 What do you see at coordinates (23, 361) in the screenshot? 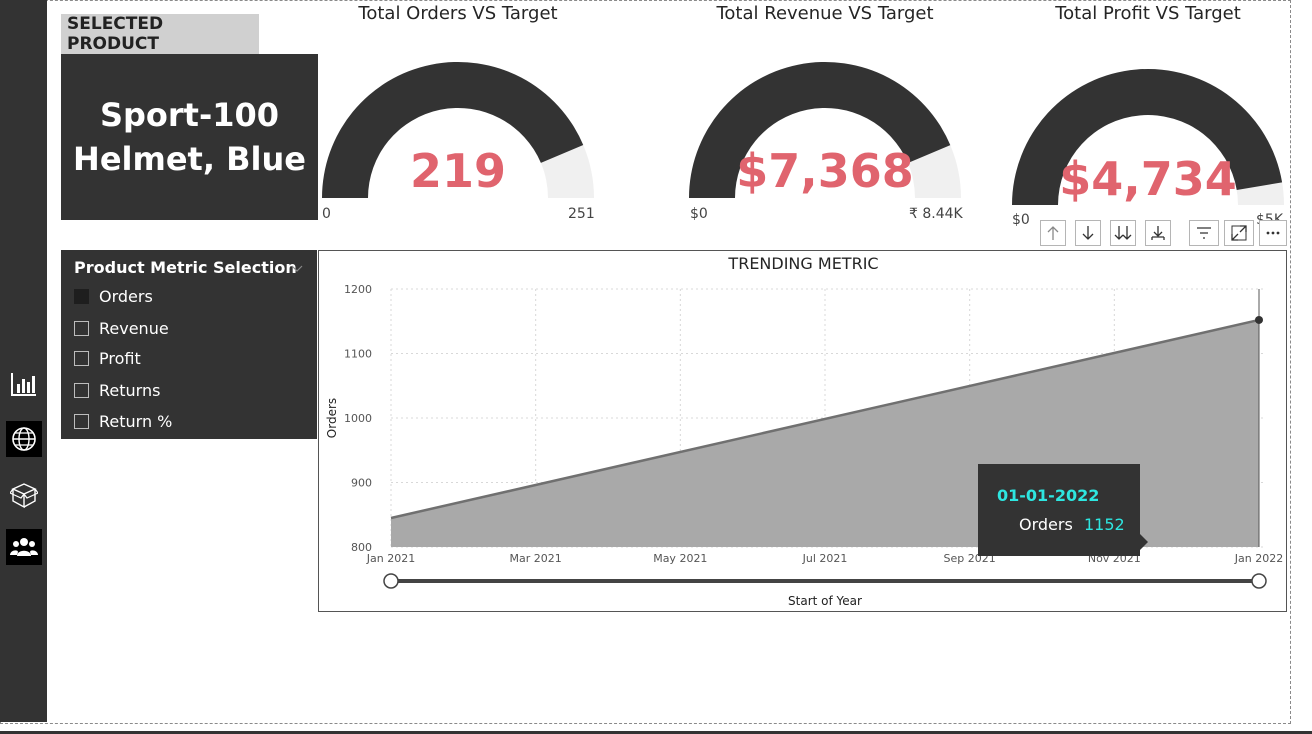
I see `left-nav-rail` at bounding box center [23, 361].